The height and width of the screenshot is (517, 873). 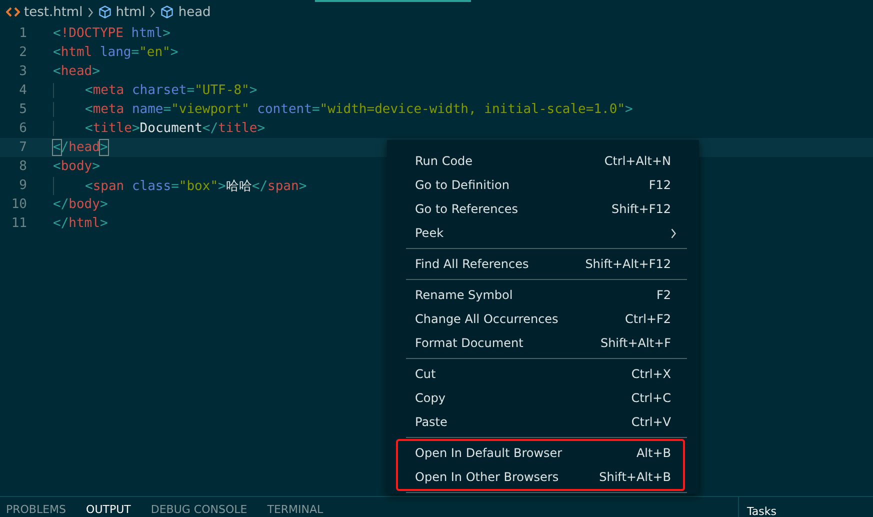 What do you see at coordinates (444, 161) in the screenshot?
I see `menu-item-label: Run Code` at bounding box center [444, 161].